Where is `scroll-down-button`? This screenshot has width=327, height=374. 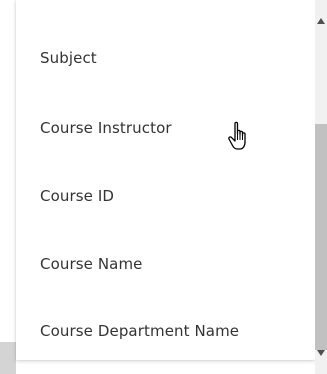
scroll-down-button is located at coordinates (321, 353).